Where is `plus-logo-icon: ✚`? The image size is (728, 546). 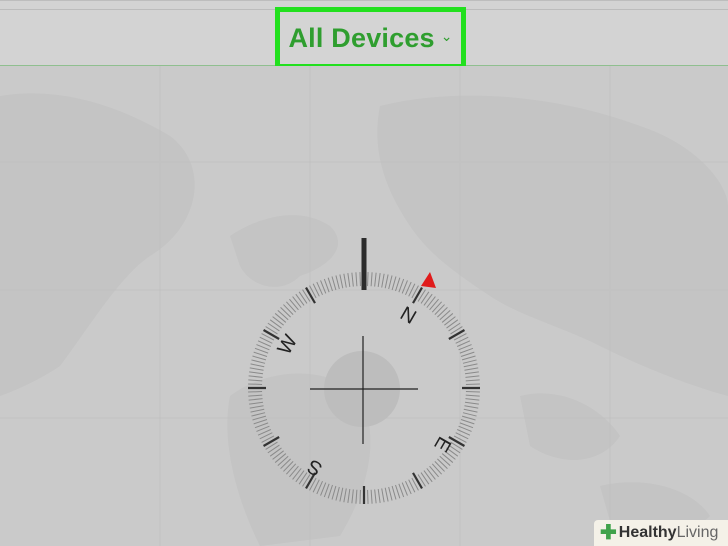 plus-logo-icon: ✚ is located at coordinates (608, 533).